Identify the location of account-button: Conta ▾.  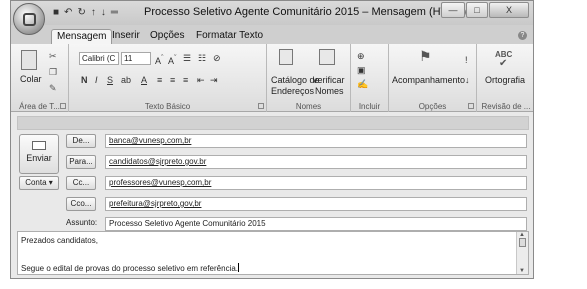
(39, 183).